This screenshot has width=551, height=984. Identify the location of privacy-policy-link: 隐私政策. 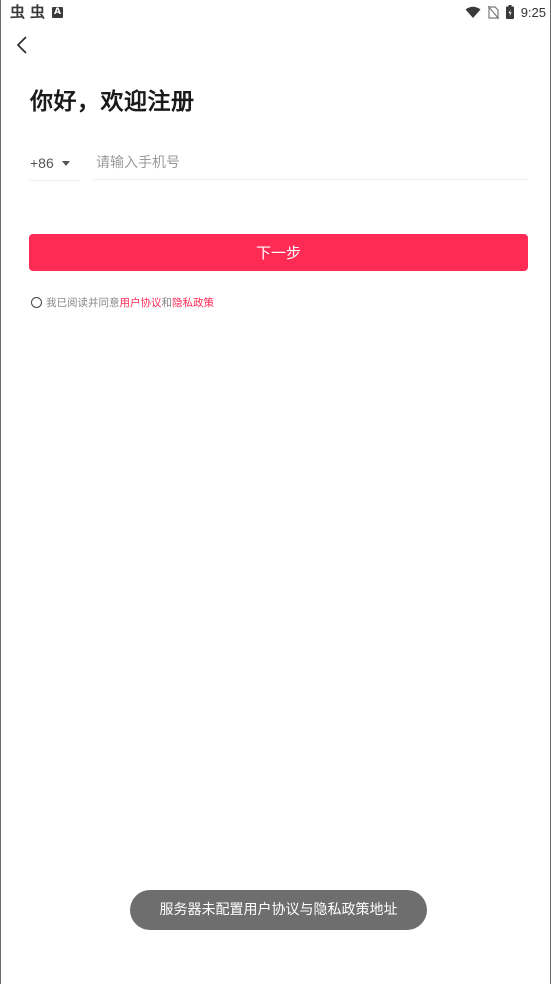
(193, 302).